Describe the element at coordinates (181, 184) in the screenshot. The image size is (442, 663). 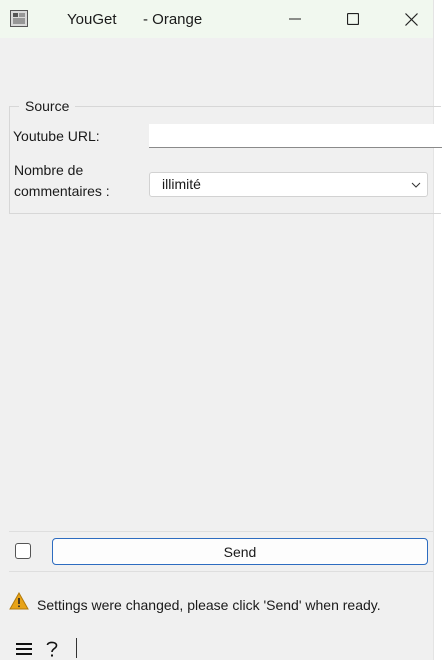
I see `comments-count-value: illimité` at that location.